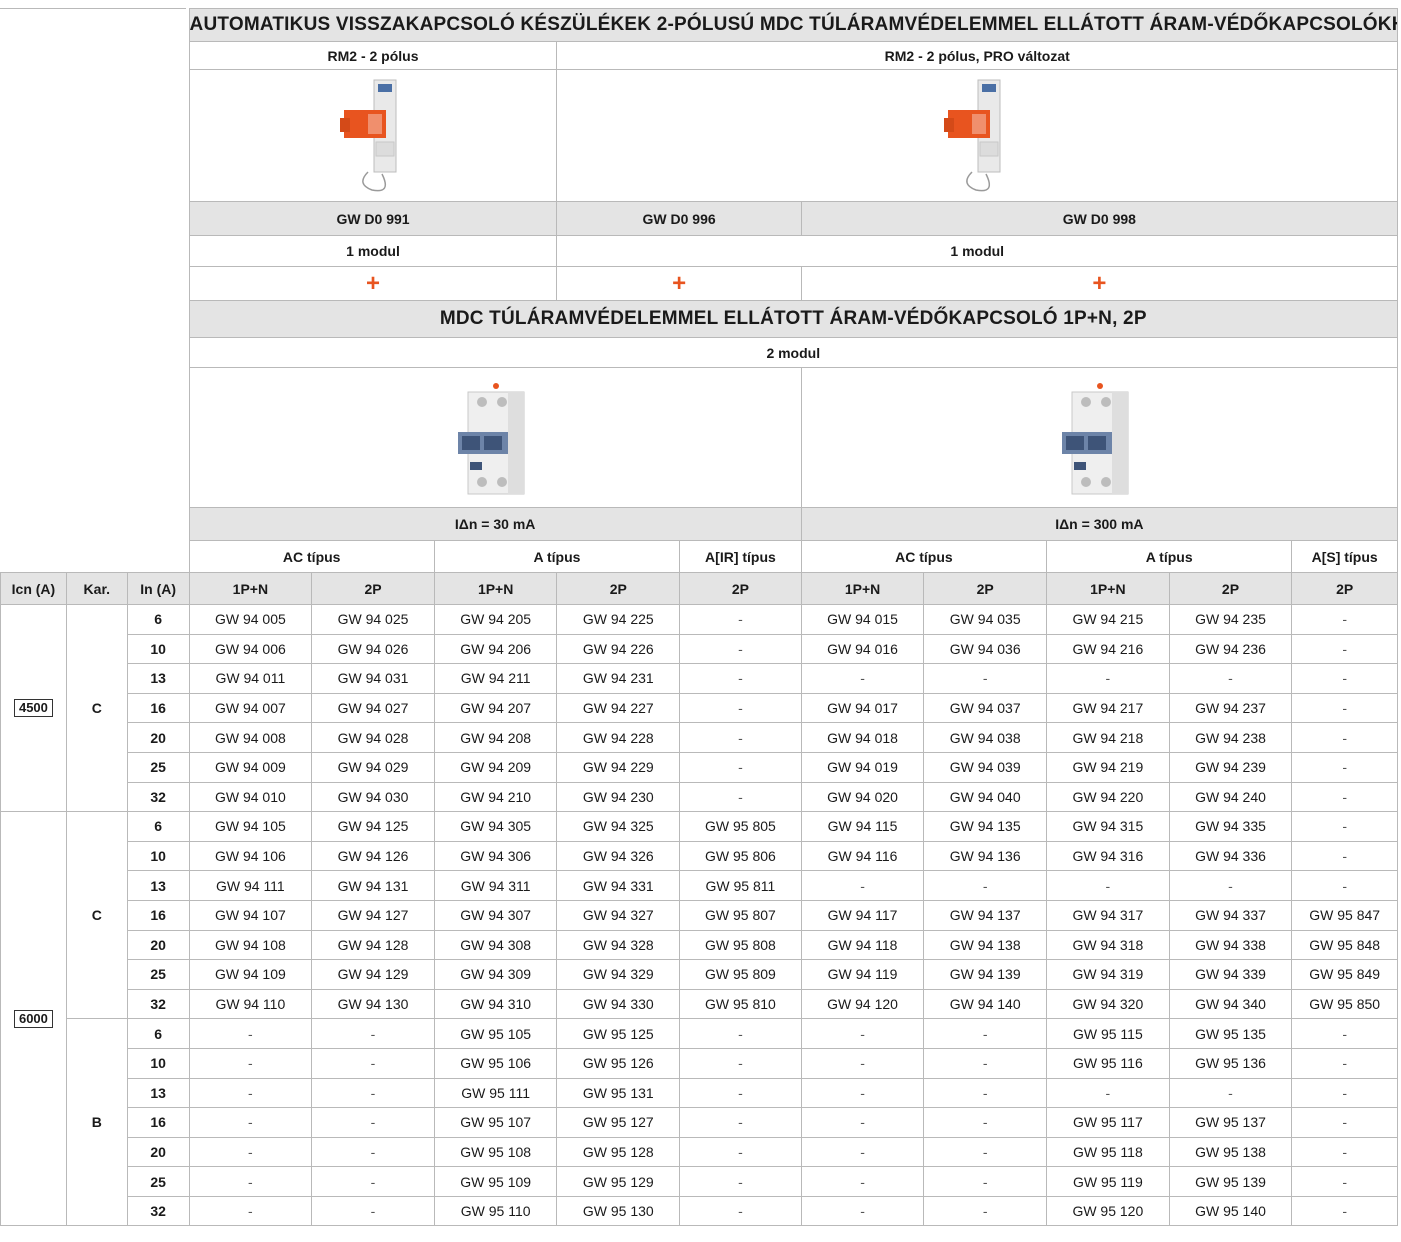  Describe the element at coordinates (1108, 1033) in the screenshot. I see `code-cell: GW 95 115` at that location.